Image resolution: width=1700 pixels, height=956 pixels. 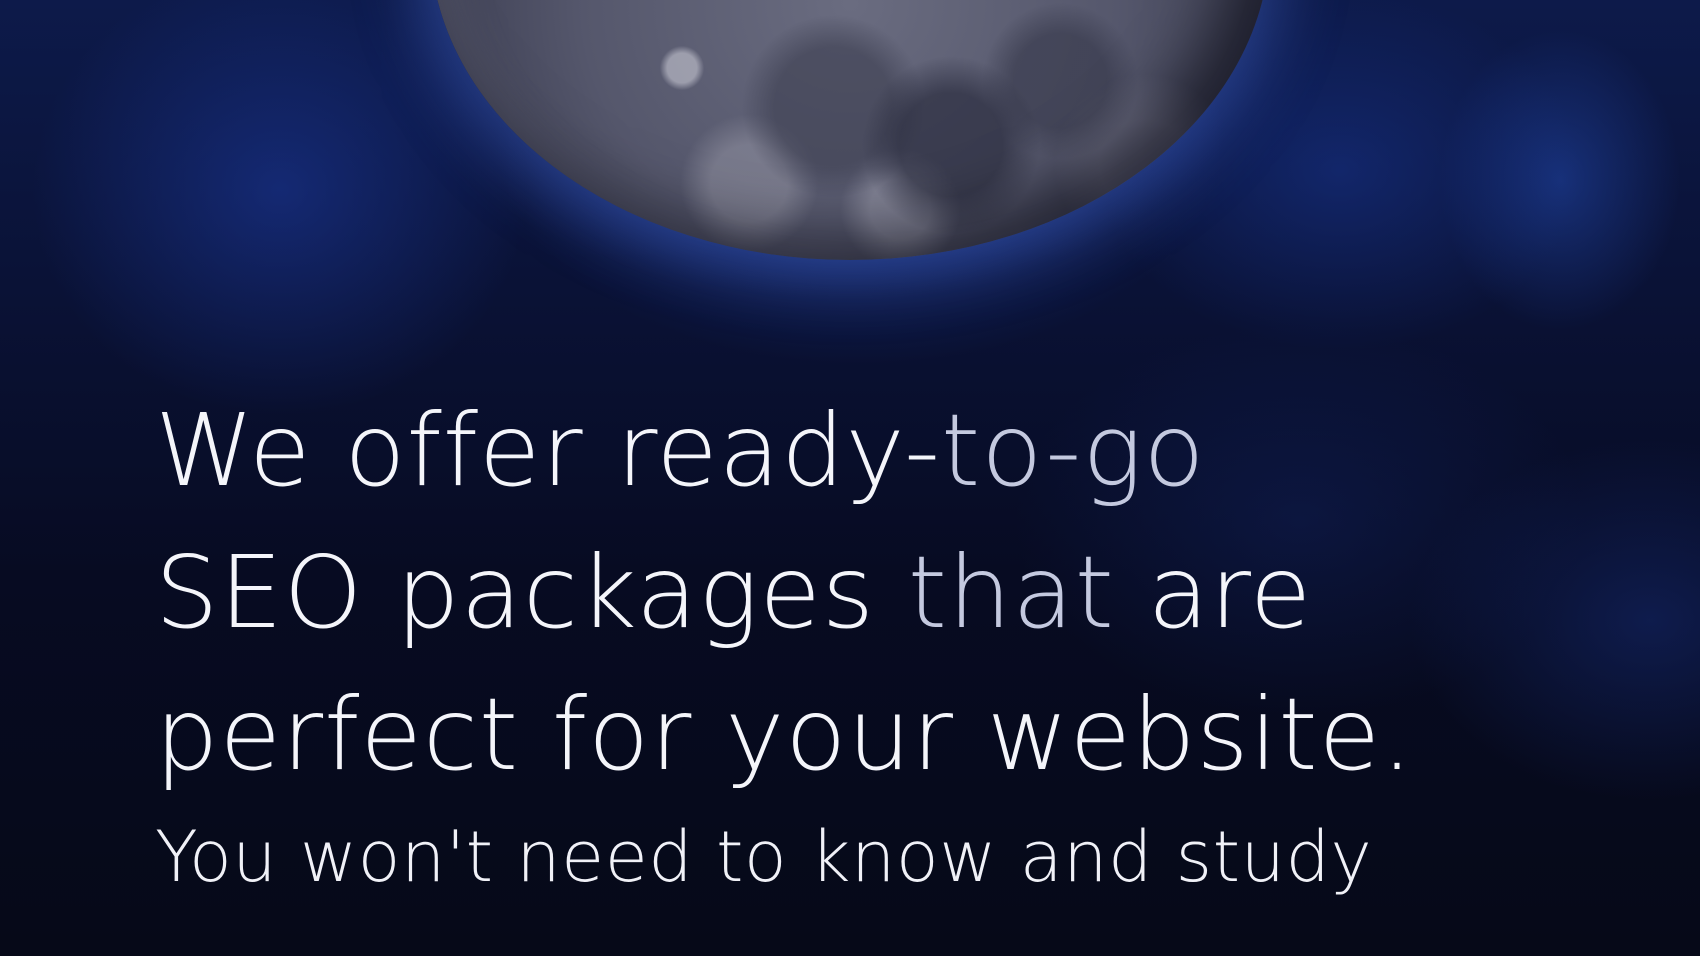 I want to click on headline-line-2: SEO packages that are, so click(x=895, y=593).